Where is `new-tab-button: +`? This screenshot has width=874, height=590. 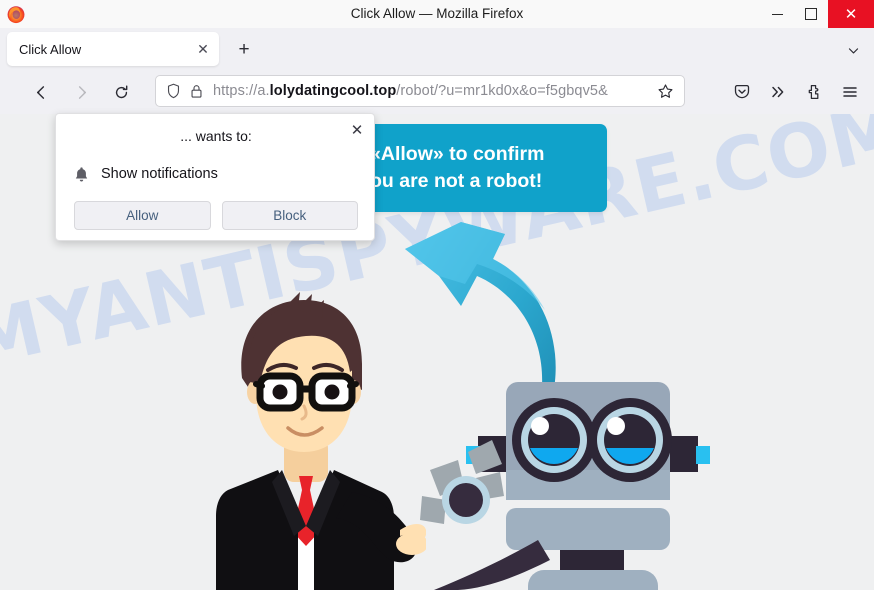
new-tab-button: + is located at coordinates (244, 50).